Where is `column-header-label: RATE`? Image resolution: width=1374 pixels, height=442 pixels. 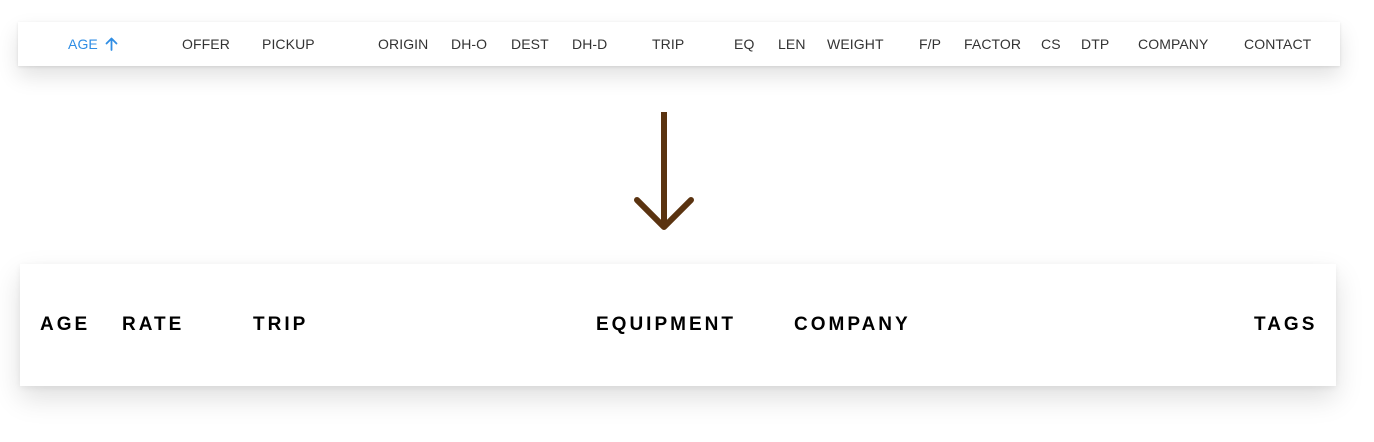 column-header-label: RATE is located at coordinates (153, 324).